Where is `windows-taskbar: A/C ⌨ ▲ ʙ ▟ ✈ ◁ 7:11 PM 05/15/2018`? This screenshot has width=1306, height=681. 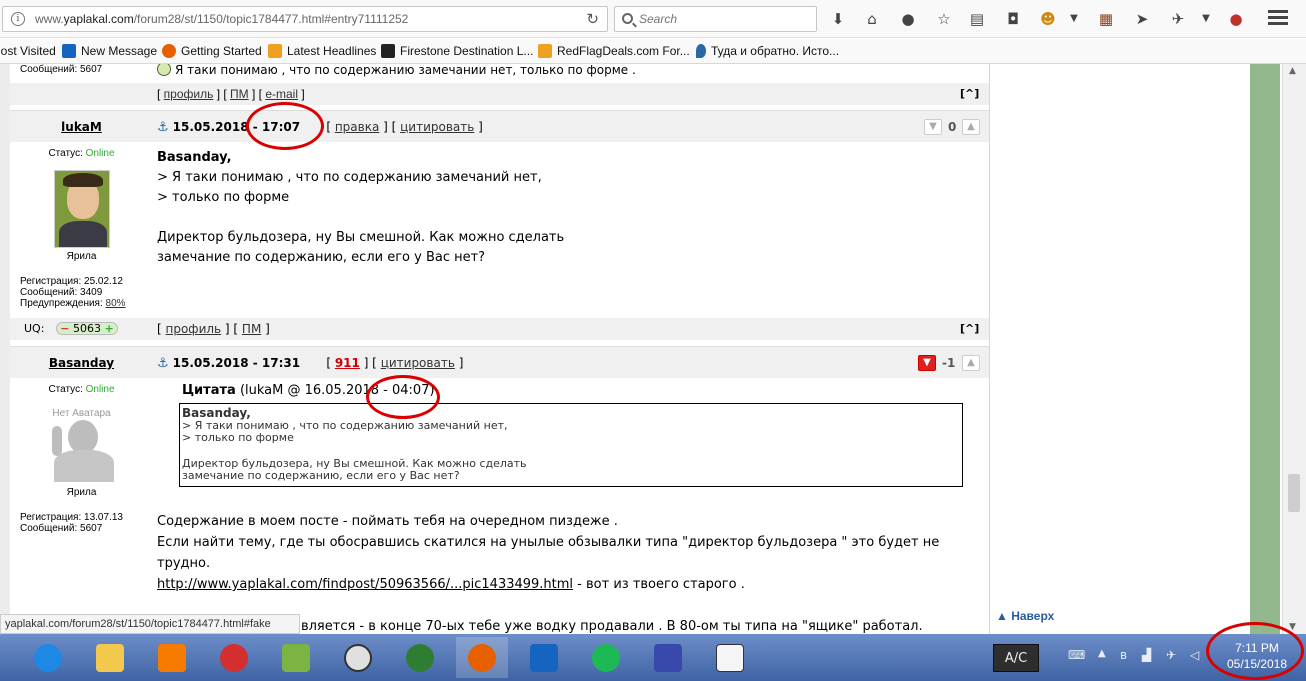
windows-taskbar: A/C ⌨ ▲ ʙ ▟ ✈ ◁ 7:11 PM 05/15/2018 is located at coordinates (653, 657).